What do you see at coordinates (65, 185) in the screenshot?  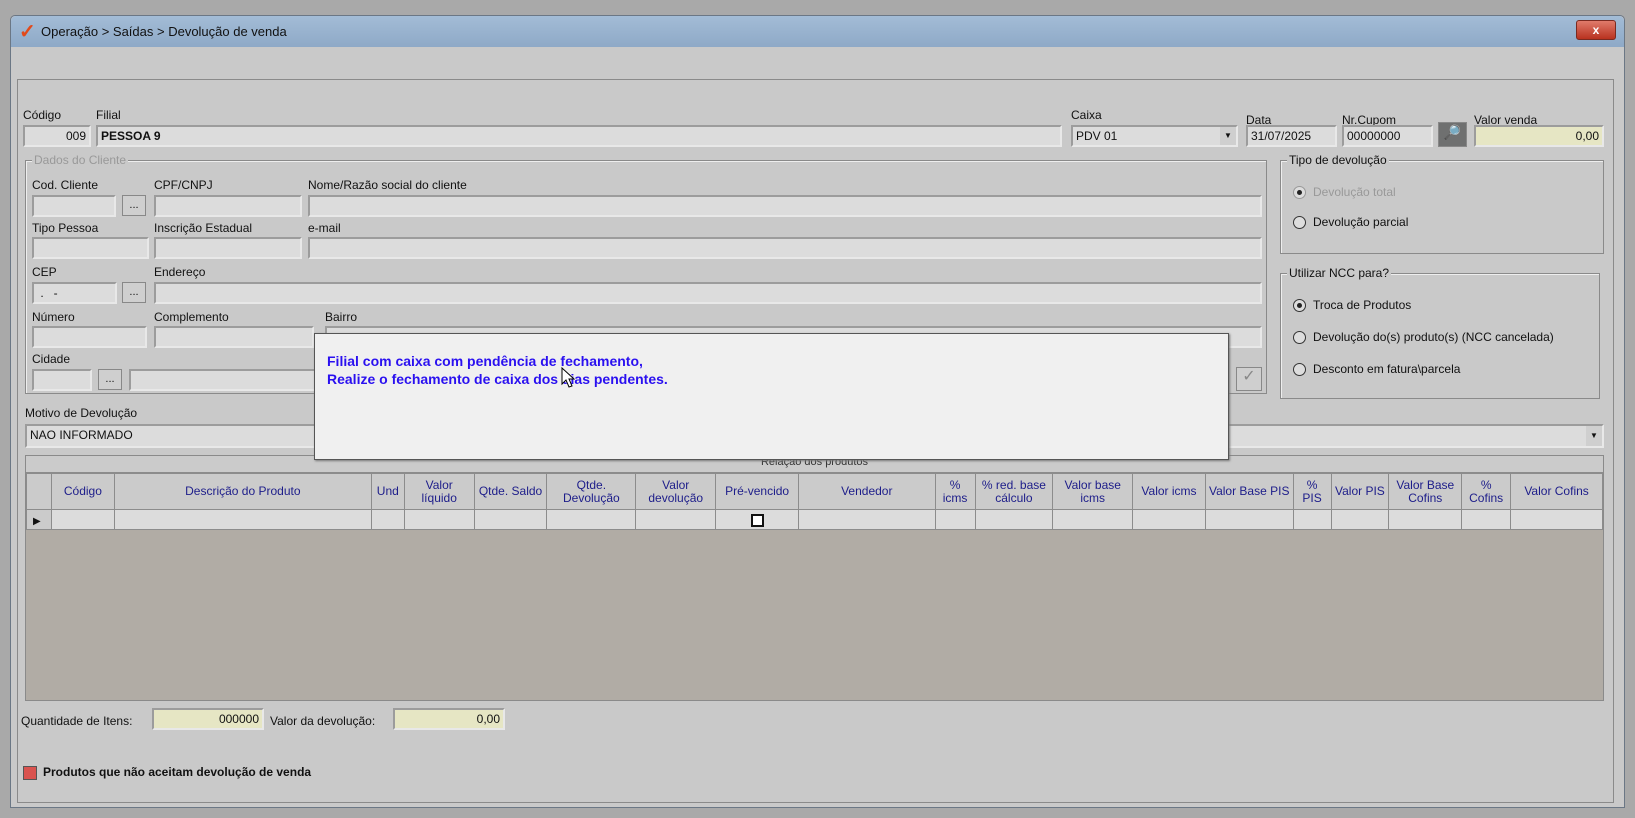 I see `cod-cliente-label: Cod. Cliente` at bounding box center [65, 185].